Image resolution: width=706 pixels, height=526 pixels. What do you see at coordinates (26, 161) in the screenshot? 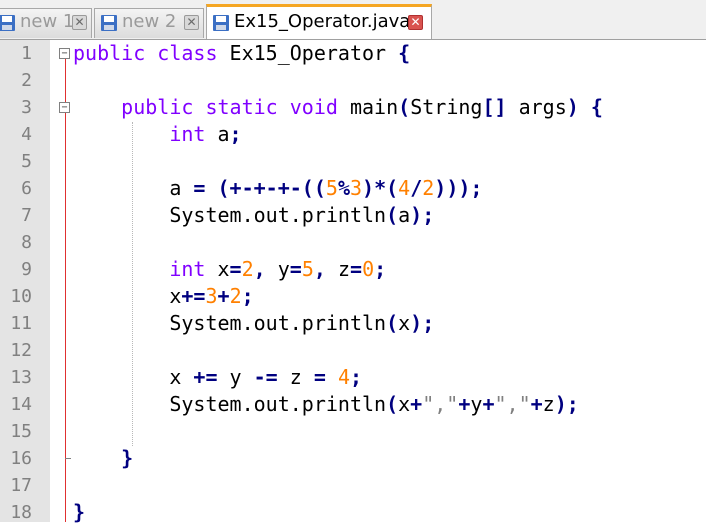
I see `line-number: 5` at bounding box center [26, 161].